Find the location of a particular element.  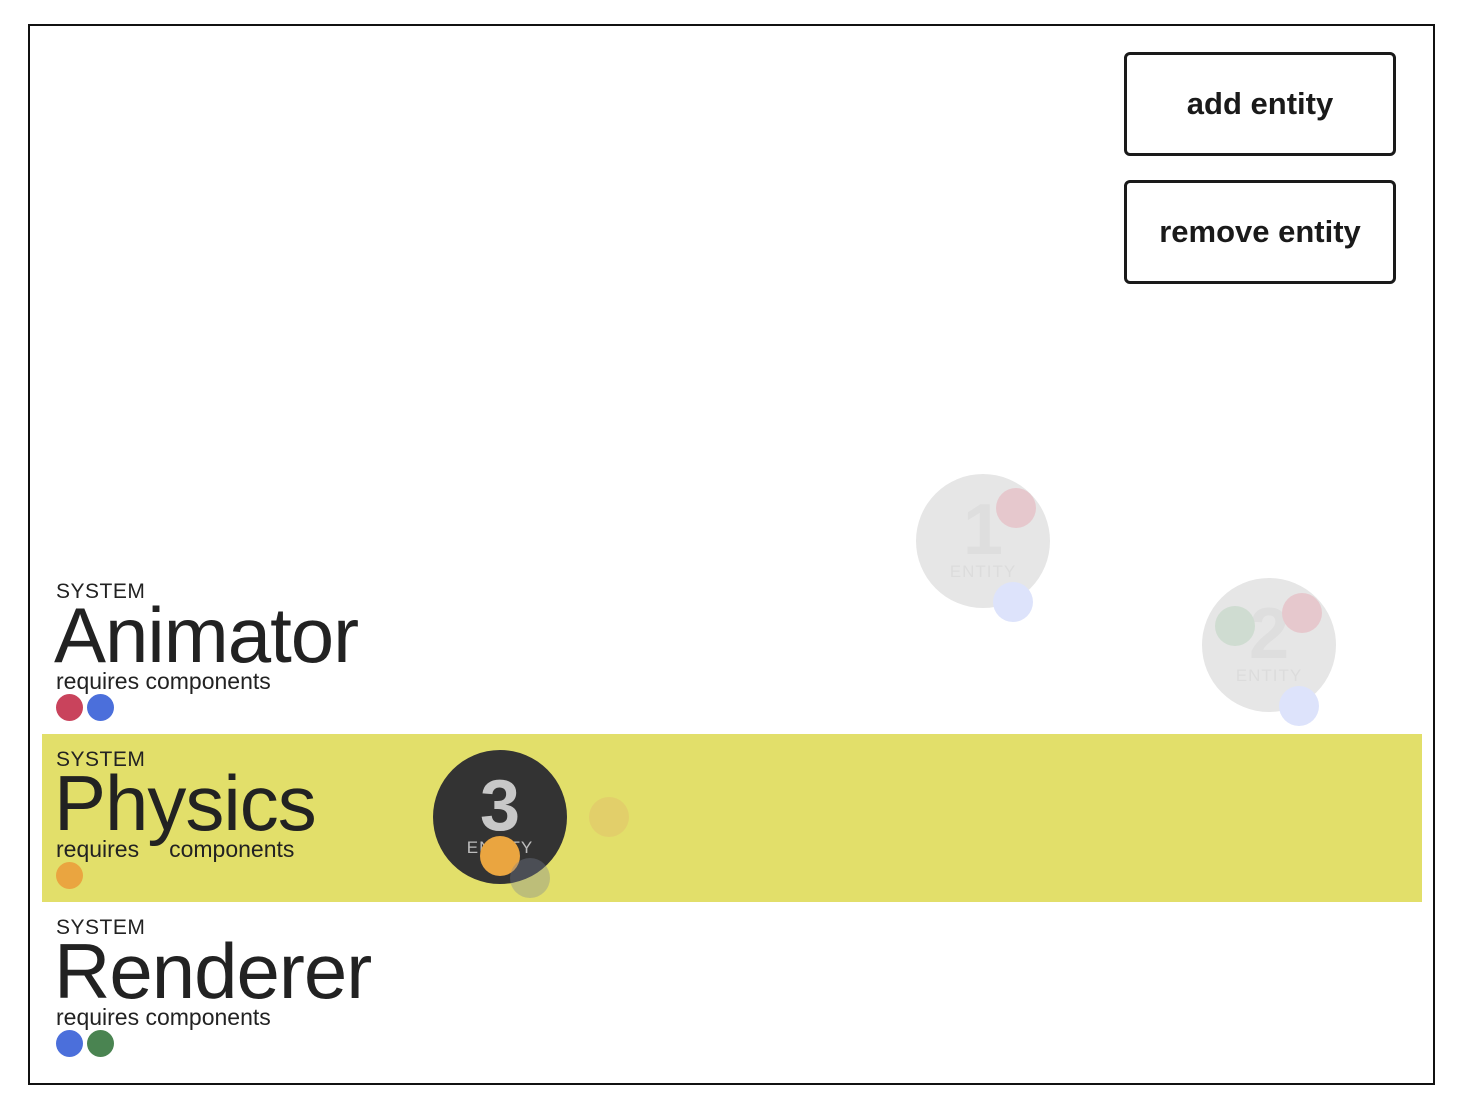

remove-entity-button: remove entity is located at coordinates (1260, 232).